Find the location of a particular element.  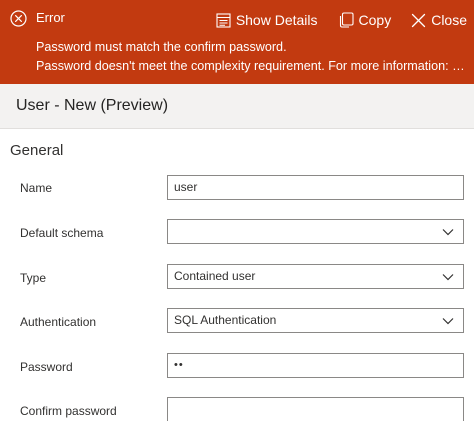

name-label: Name is located at coordinates (36, 188).